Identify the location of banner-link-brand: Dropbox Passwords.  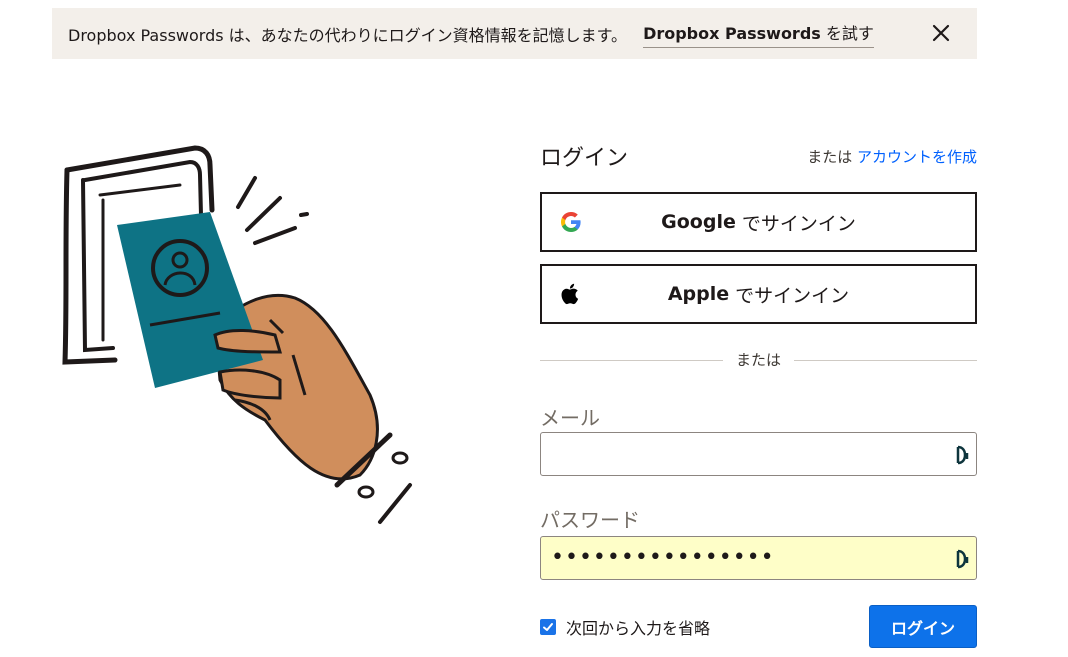
(732, 33).